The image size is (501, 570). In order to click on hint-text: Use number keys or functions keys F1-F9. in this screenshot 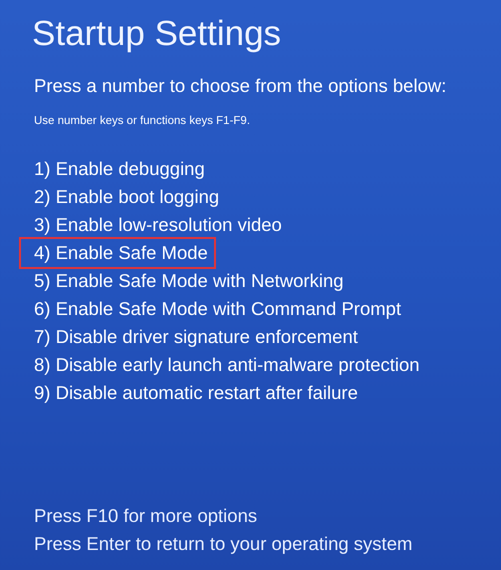, I will do `click(143, 121)`.